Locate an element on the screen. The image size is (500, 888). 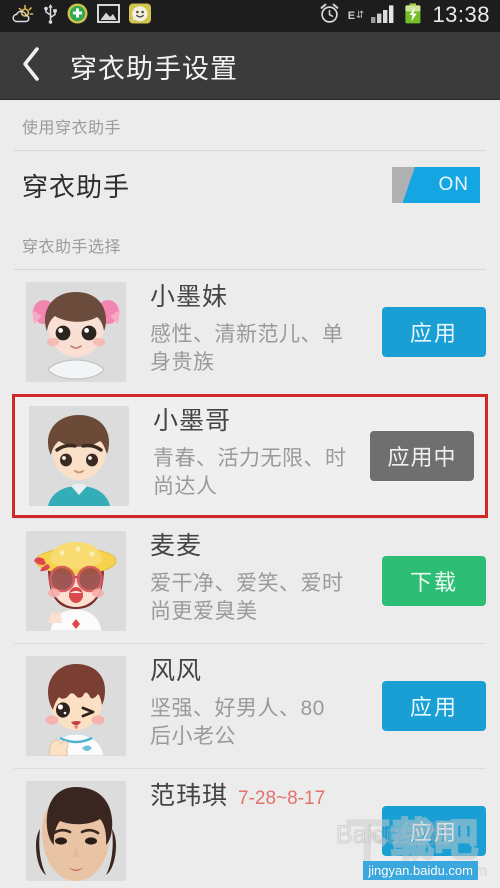
boy-winking-thumbsup-avatar is located at coordinates (76, 706).